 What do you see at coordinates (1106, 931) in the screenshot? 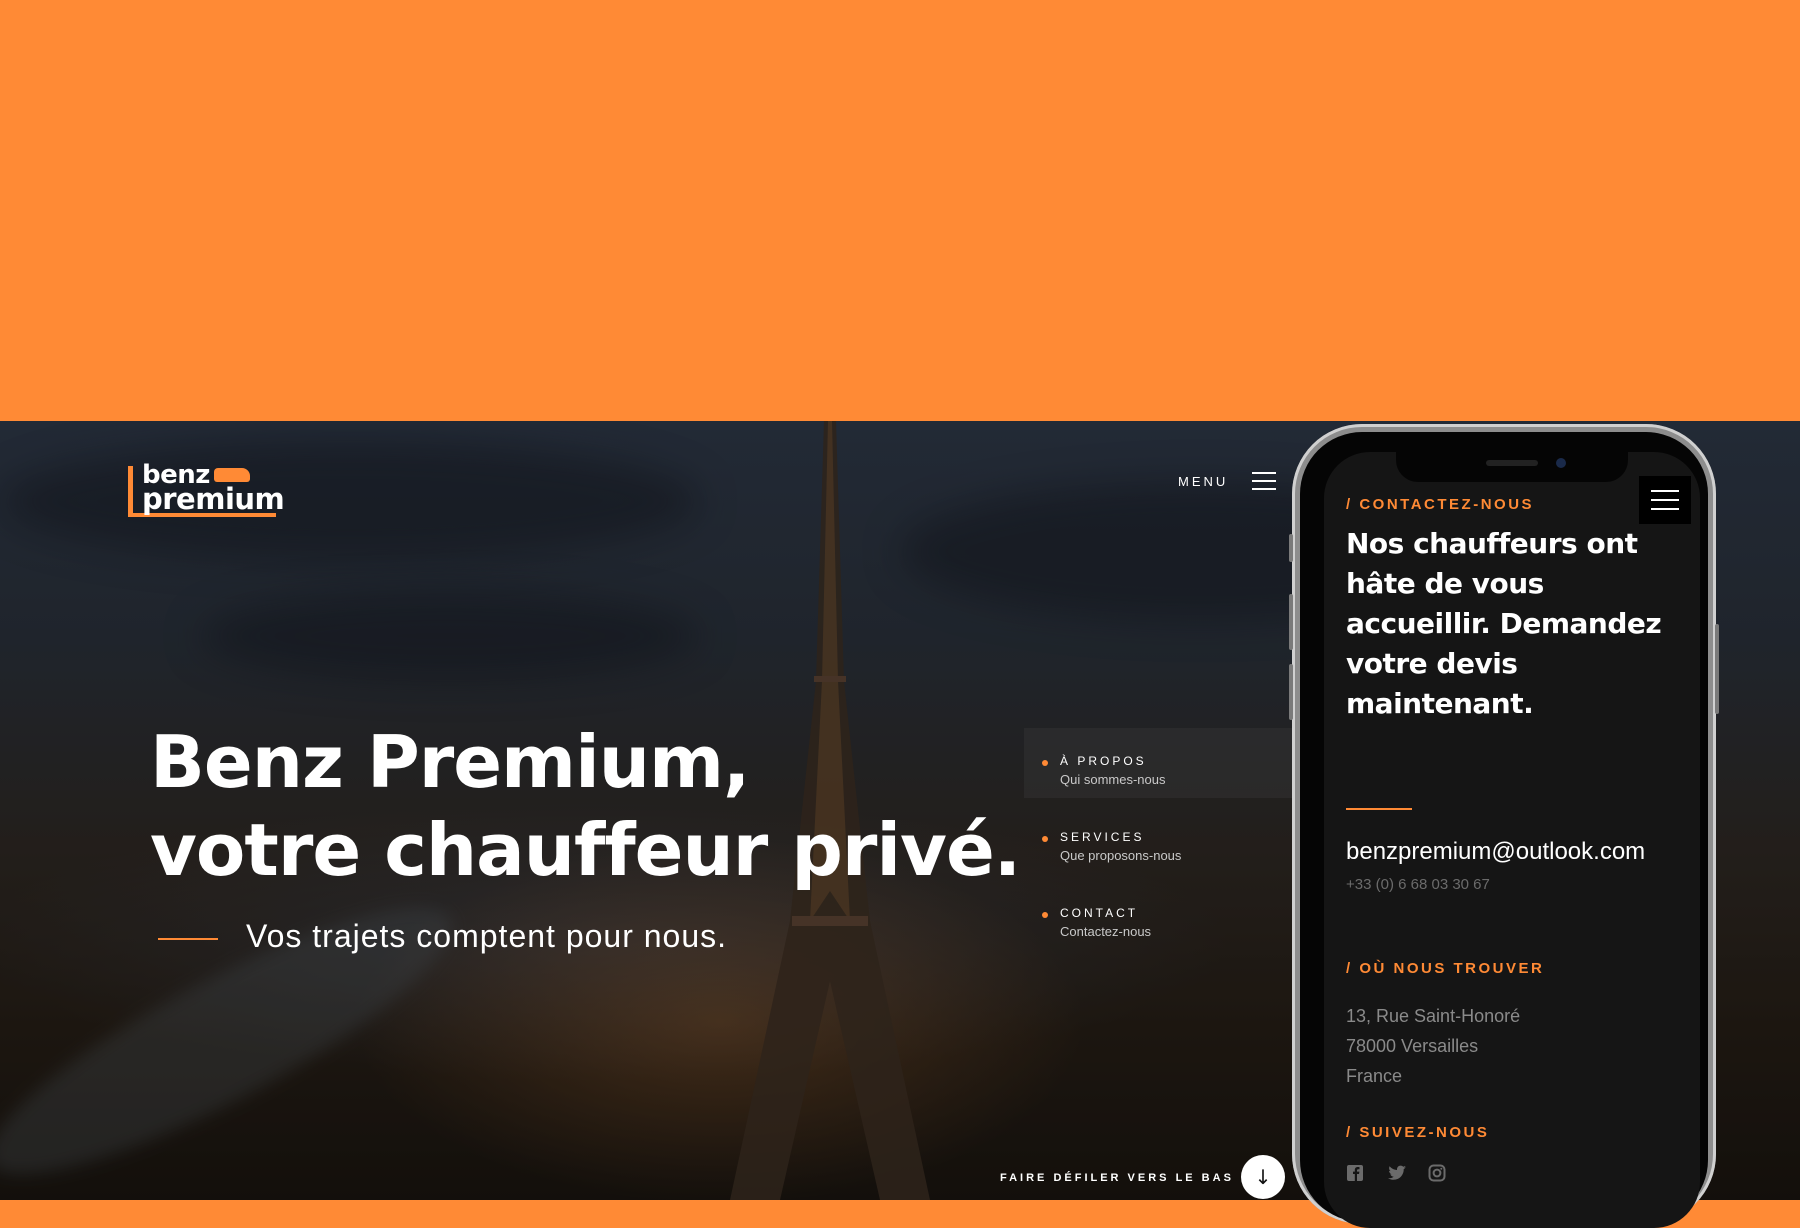
I see `section-nav-subtitle: Contactez-nous` at bounding box center [1106, 931].